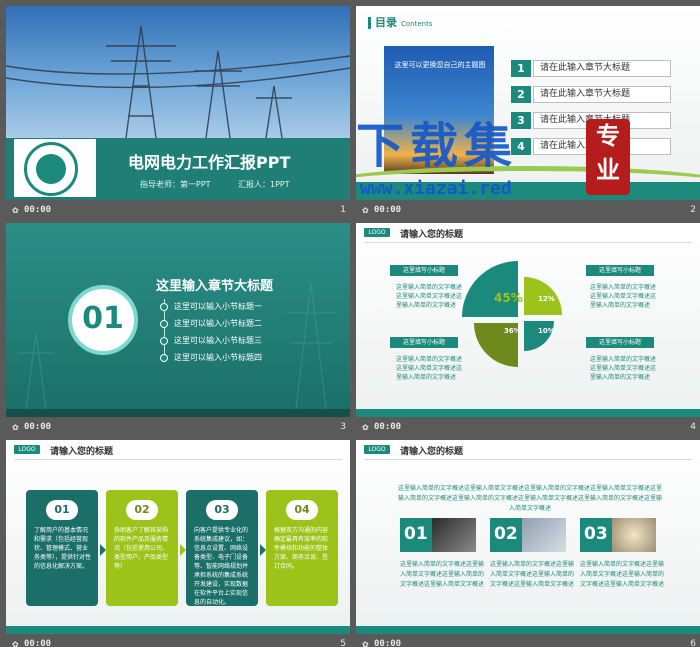 The image size is (700, 647). What do you see at coordinates (620, 342) in the screenshot?
I see `subtitle-label-4: 这里填写小标题` at bounding box center [620, 342].